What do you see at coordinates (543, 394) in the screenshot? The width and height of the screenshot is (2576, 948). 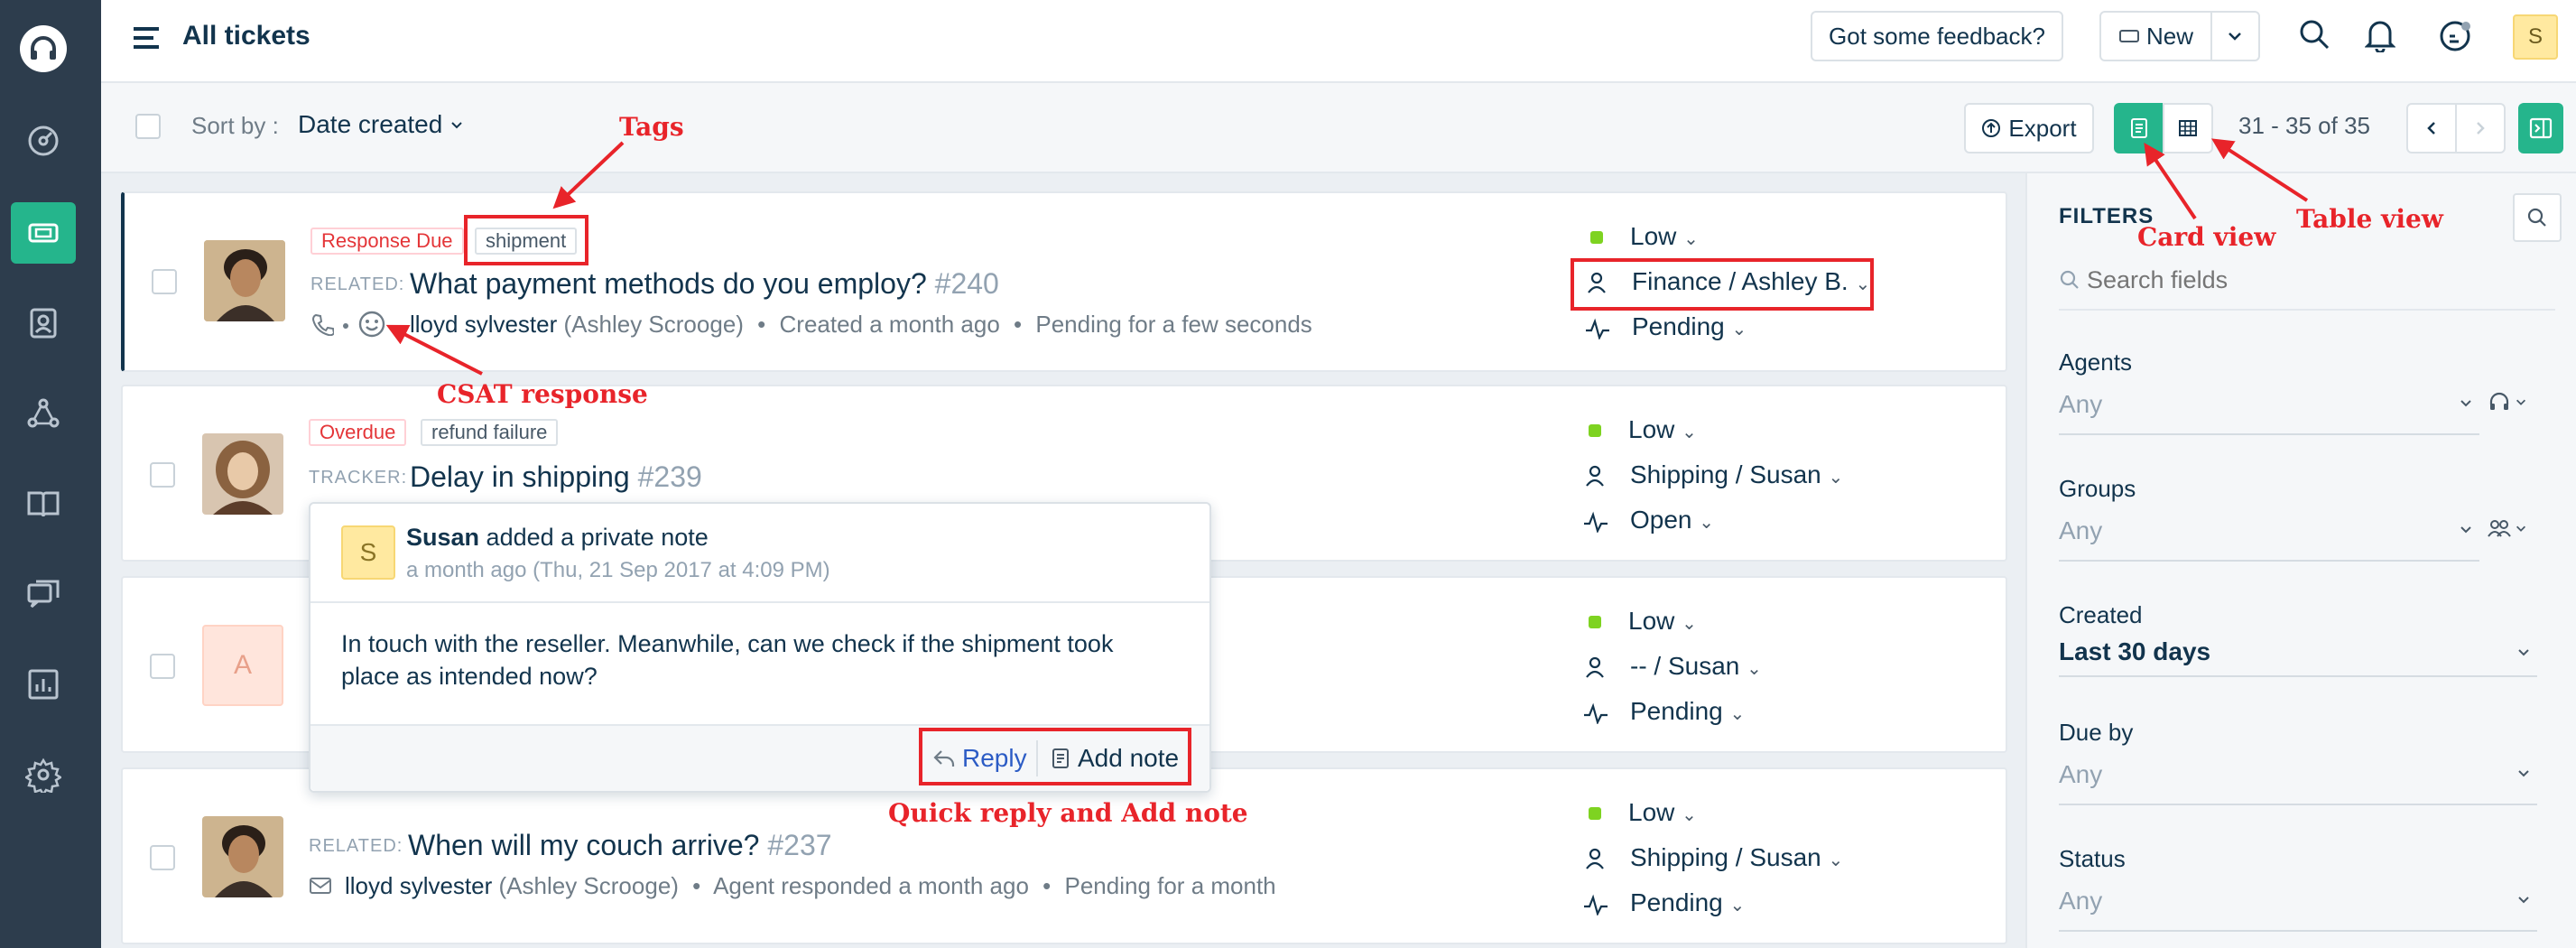 I see `csat-annotation: CSAT response` at bounding box center [543, 394].